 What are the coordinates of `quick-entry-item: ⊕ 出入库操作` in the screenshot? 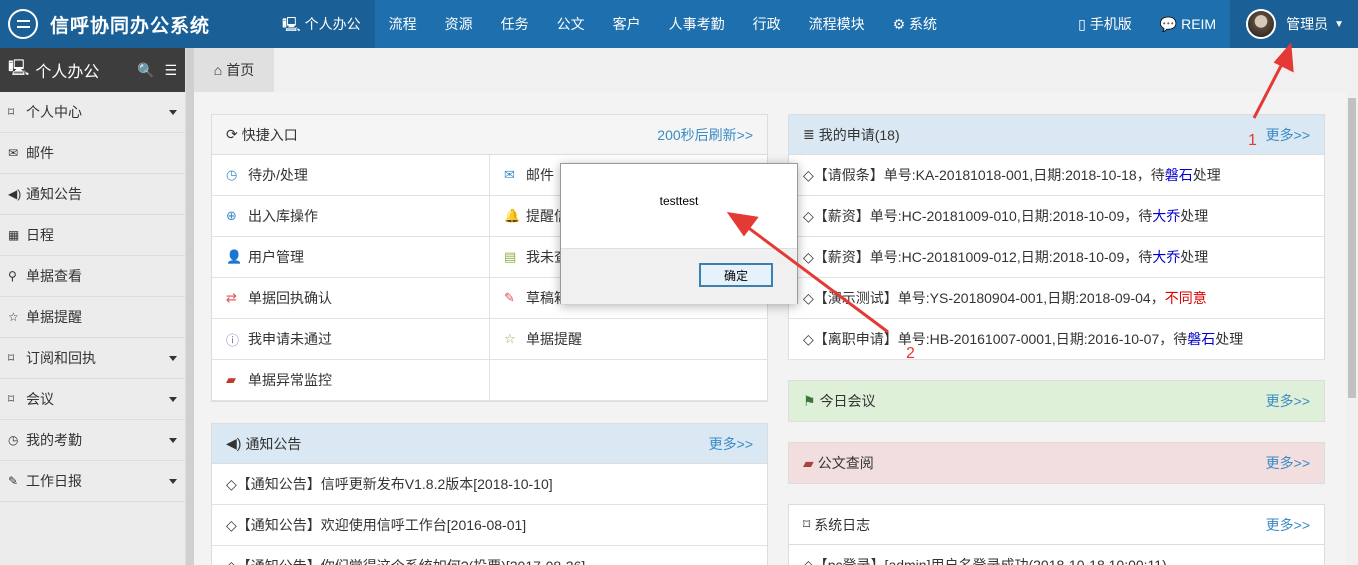 It's located at (351, 216).